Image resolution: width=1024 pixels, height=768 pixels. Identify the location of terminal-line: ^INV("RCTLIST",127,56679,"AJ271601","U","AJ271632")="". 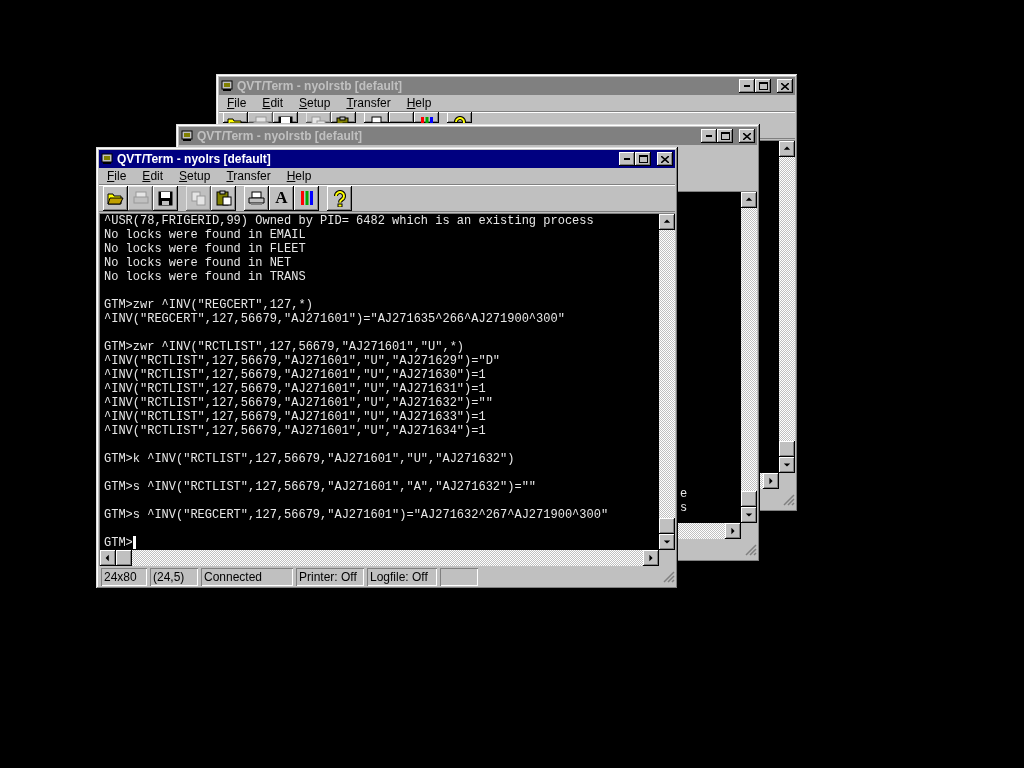
(298, 403).